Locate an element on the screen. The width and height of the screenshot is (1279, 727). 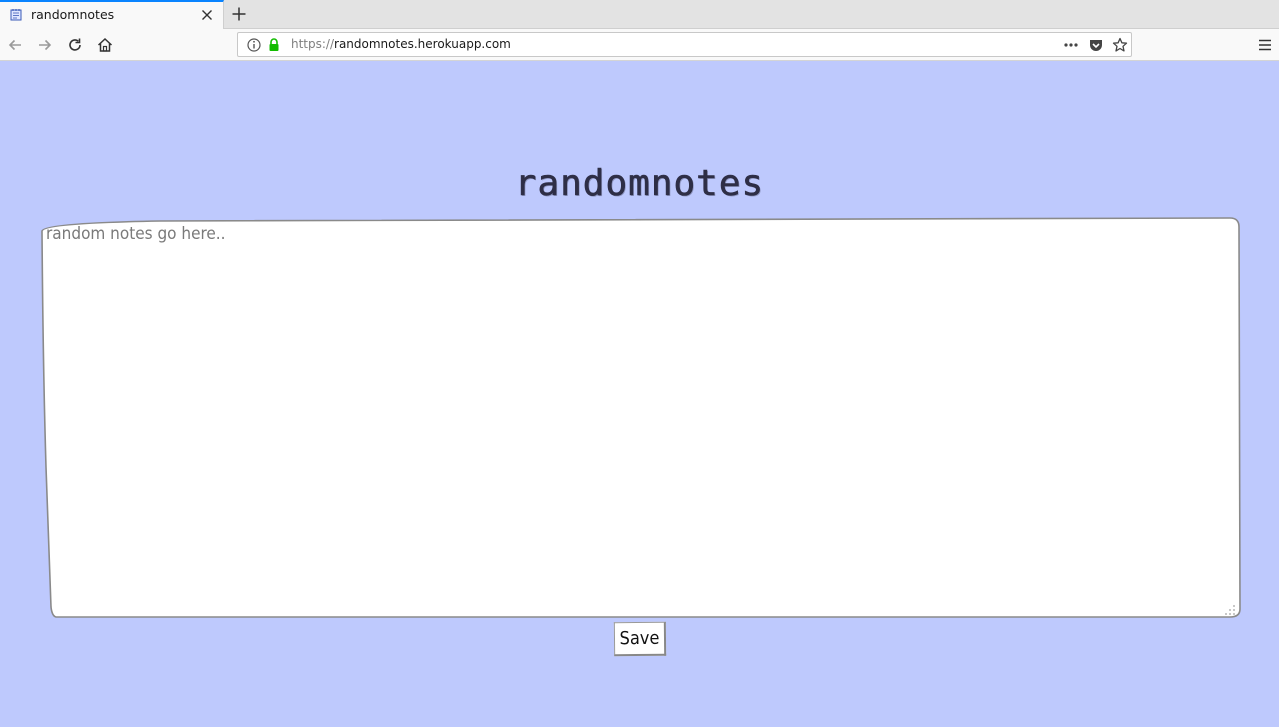
url-scheme: https:// is located at coordinates (313, 44).